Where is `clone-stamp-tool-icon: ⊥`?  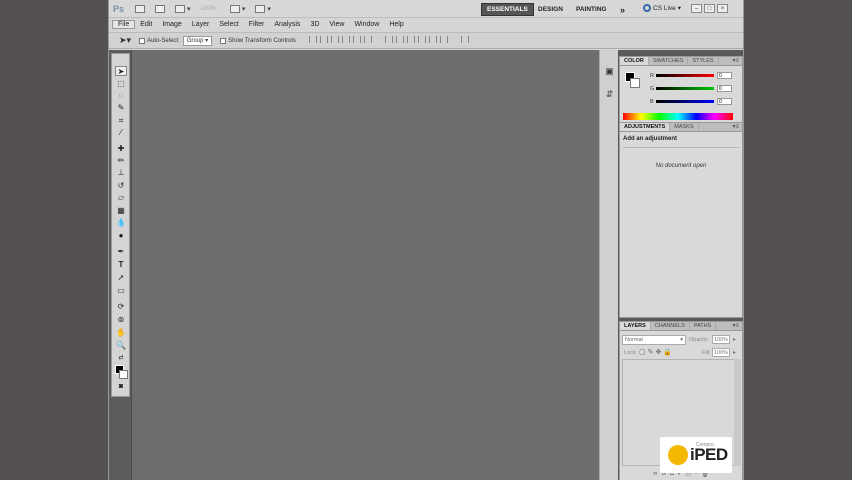 clone-stamp-tool-icon: ⊥ is located at coordinates (121, 173).